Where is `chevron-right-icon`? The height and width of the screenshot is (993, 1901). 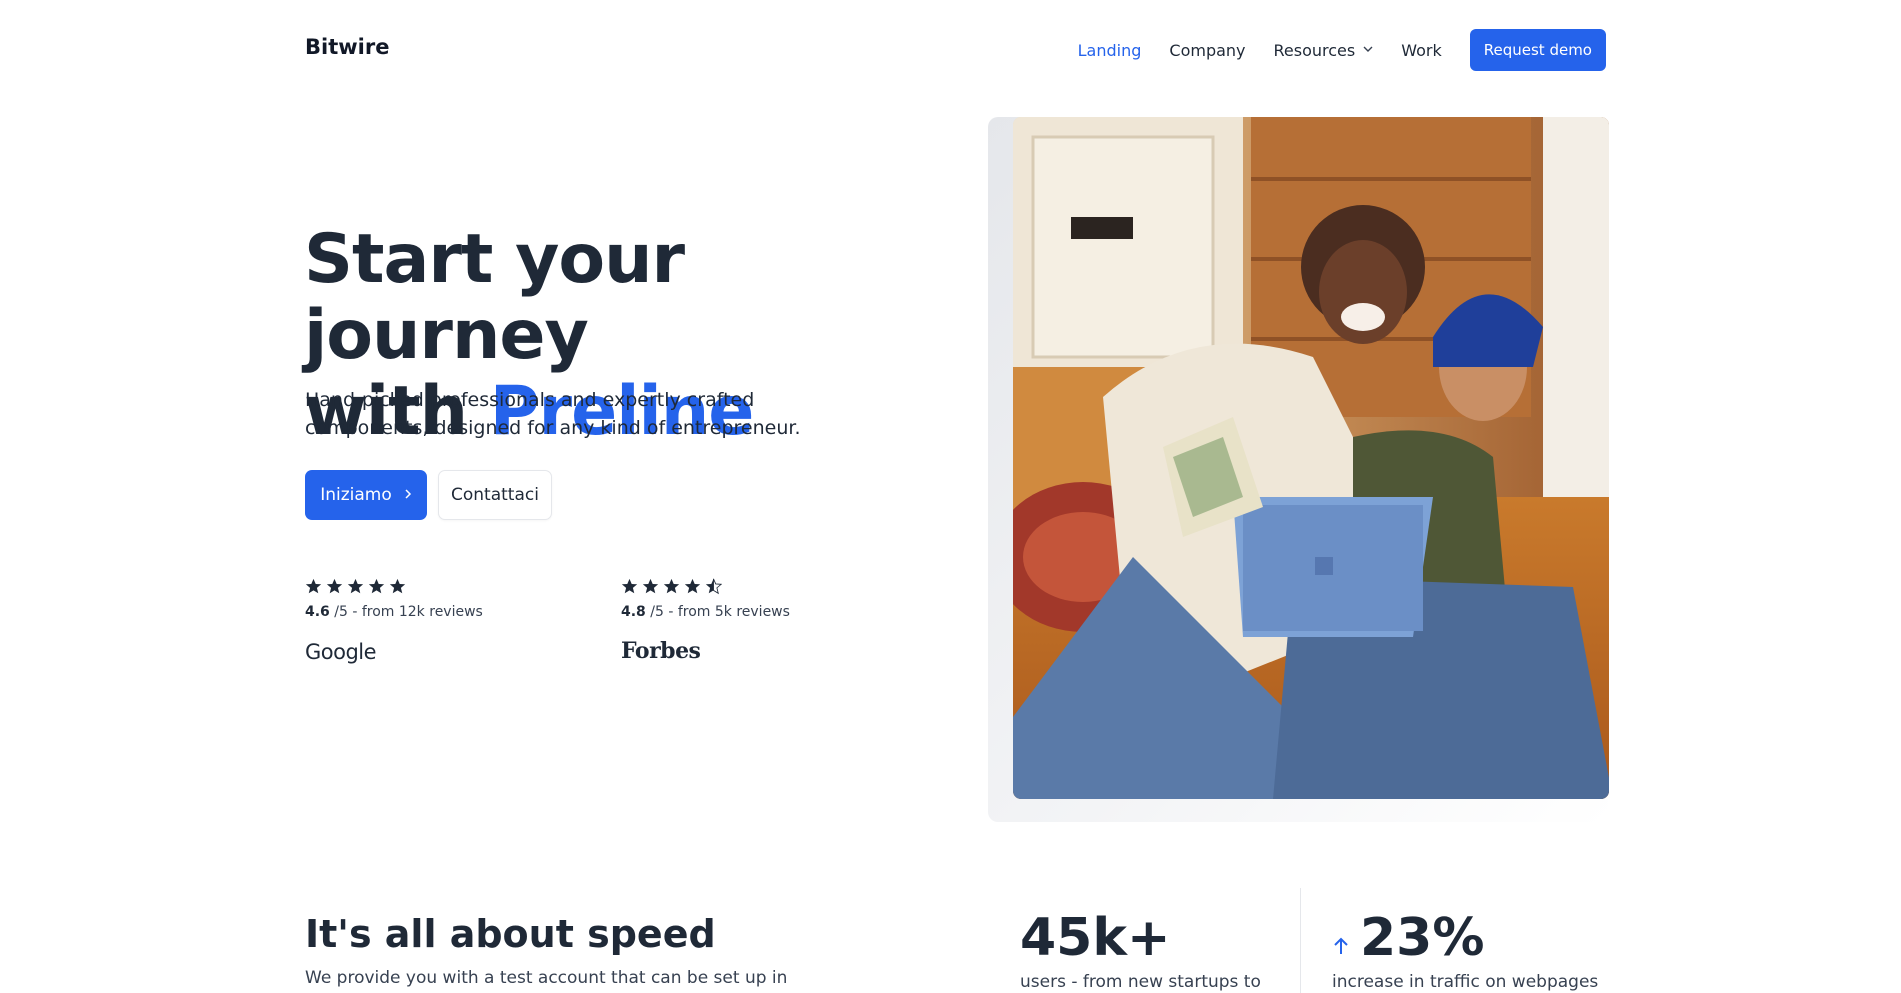
chevron-right-icon is located at coordinates (408, 495).